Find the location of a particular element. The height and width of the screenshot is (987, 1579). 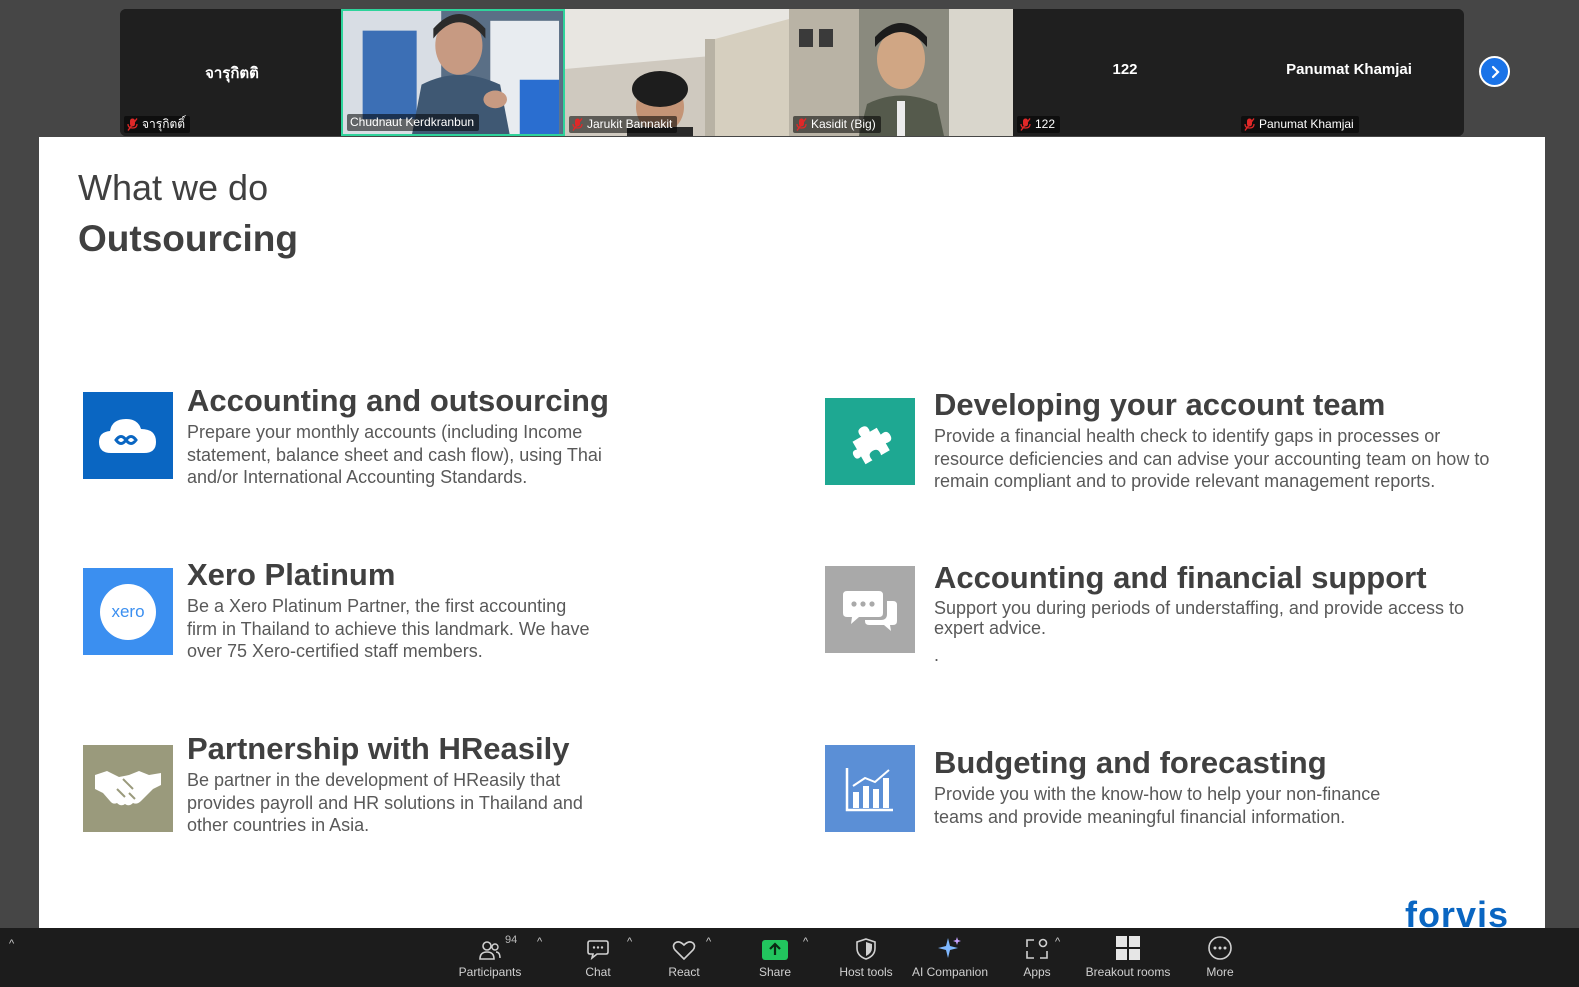

react-options-caret: ^ is located at coordinates (708, 942).